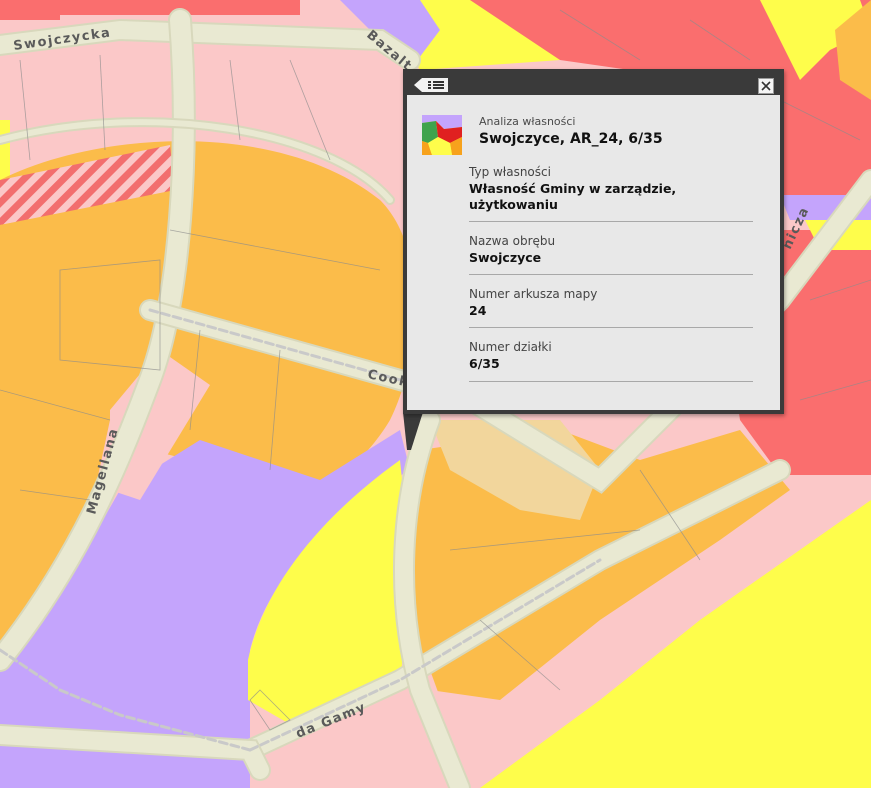 Image resolution: width=871 pixels, height=788 pixels. Describe the element at coordinates (510, 172) in the screenshot. I see `field-label-ownership-type: Typ własności` at that location.